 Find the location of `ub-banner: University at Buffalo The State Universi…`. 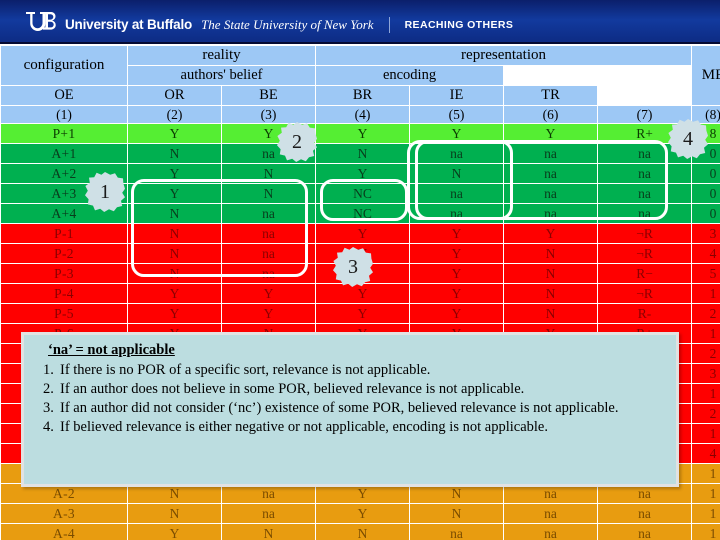

ub-banner: University at Buffalo The State Universi… is located at coordinates (360, 22).